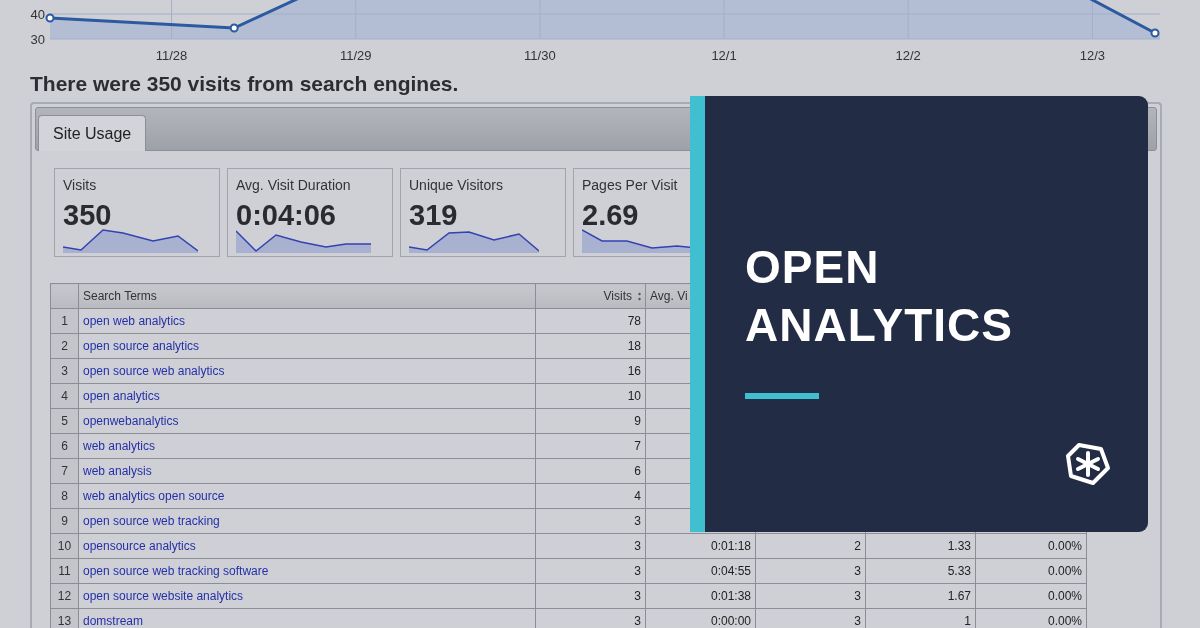 This screenshot has height=628, width=1200. What do you see at coordinates (64, 446) in the screenshot?
I see `row-number: 6` at bounding box center [64, 446].